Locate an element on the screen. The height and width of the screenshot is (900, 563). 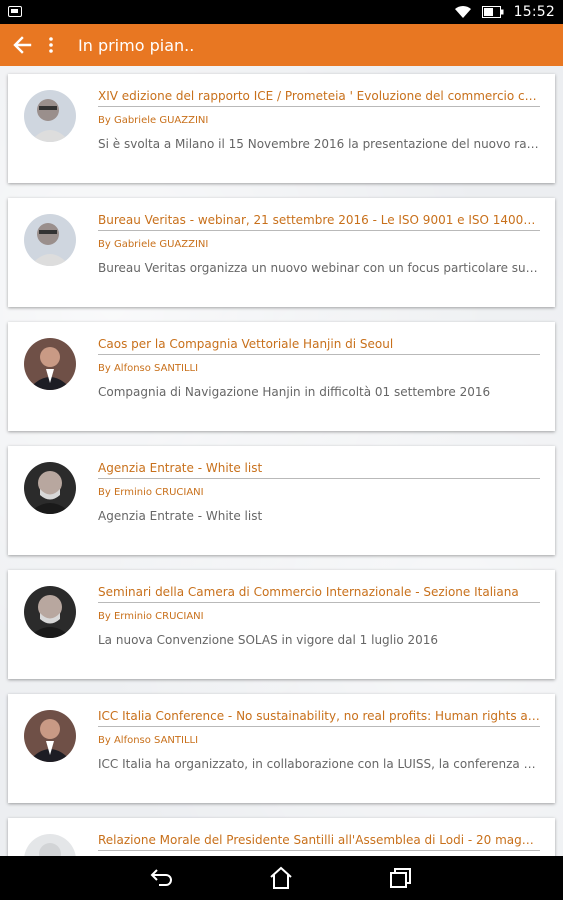
nav-recents-icon is located at coordinates (400, 878).